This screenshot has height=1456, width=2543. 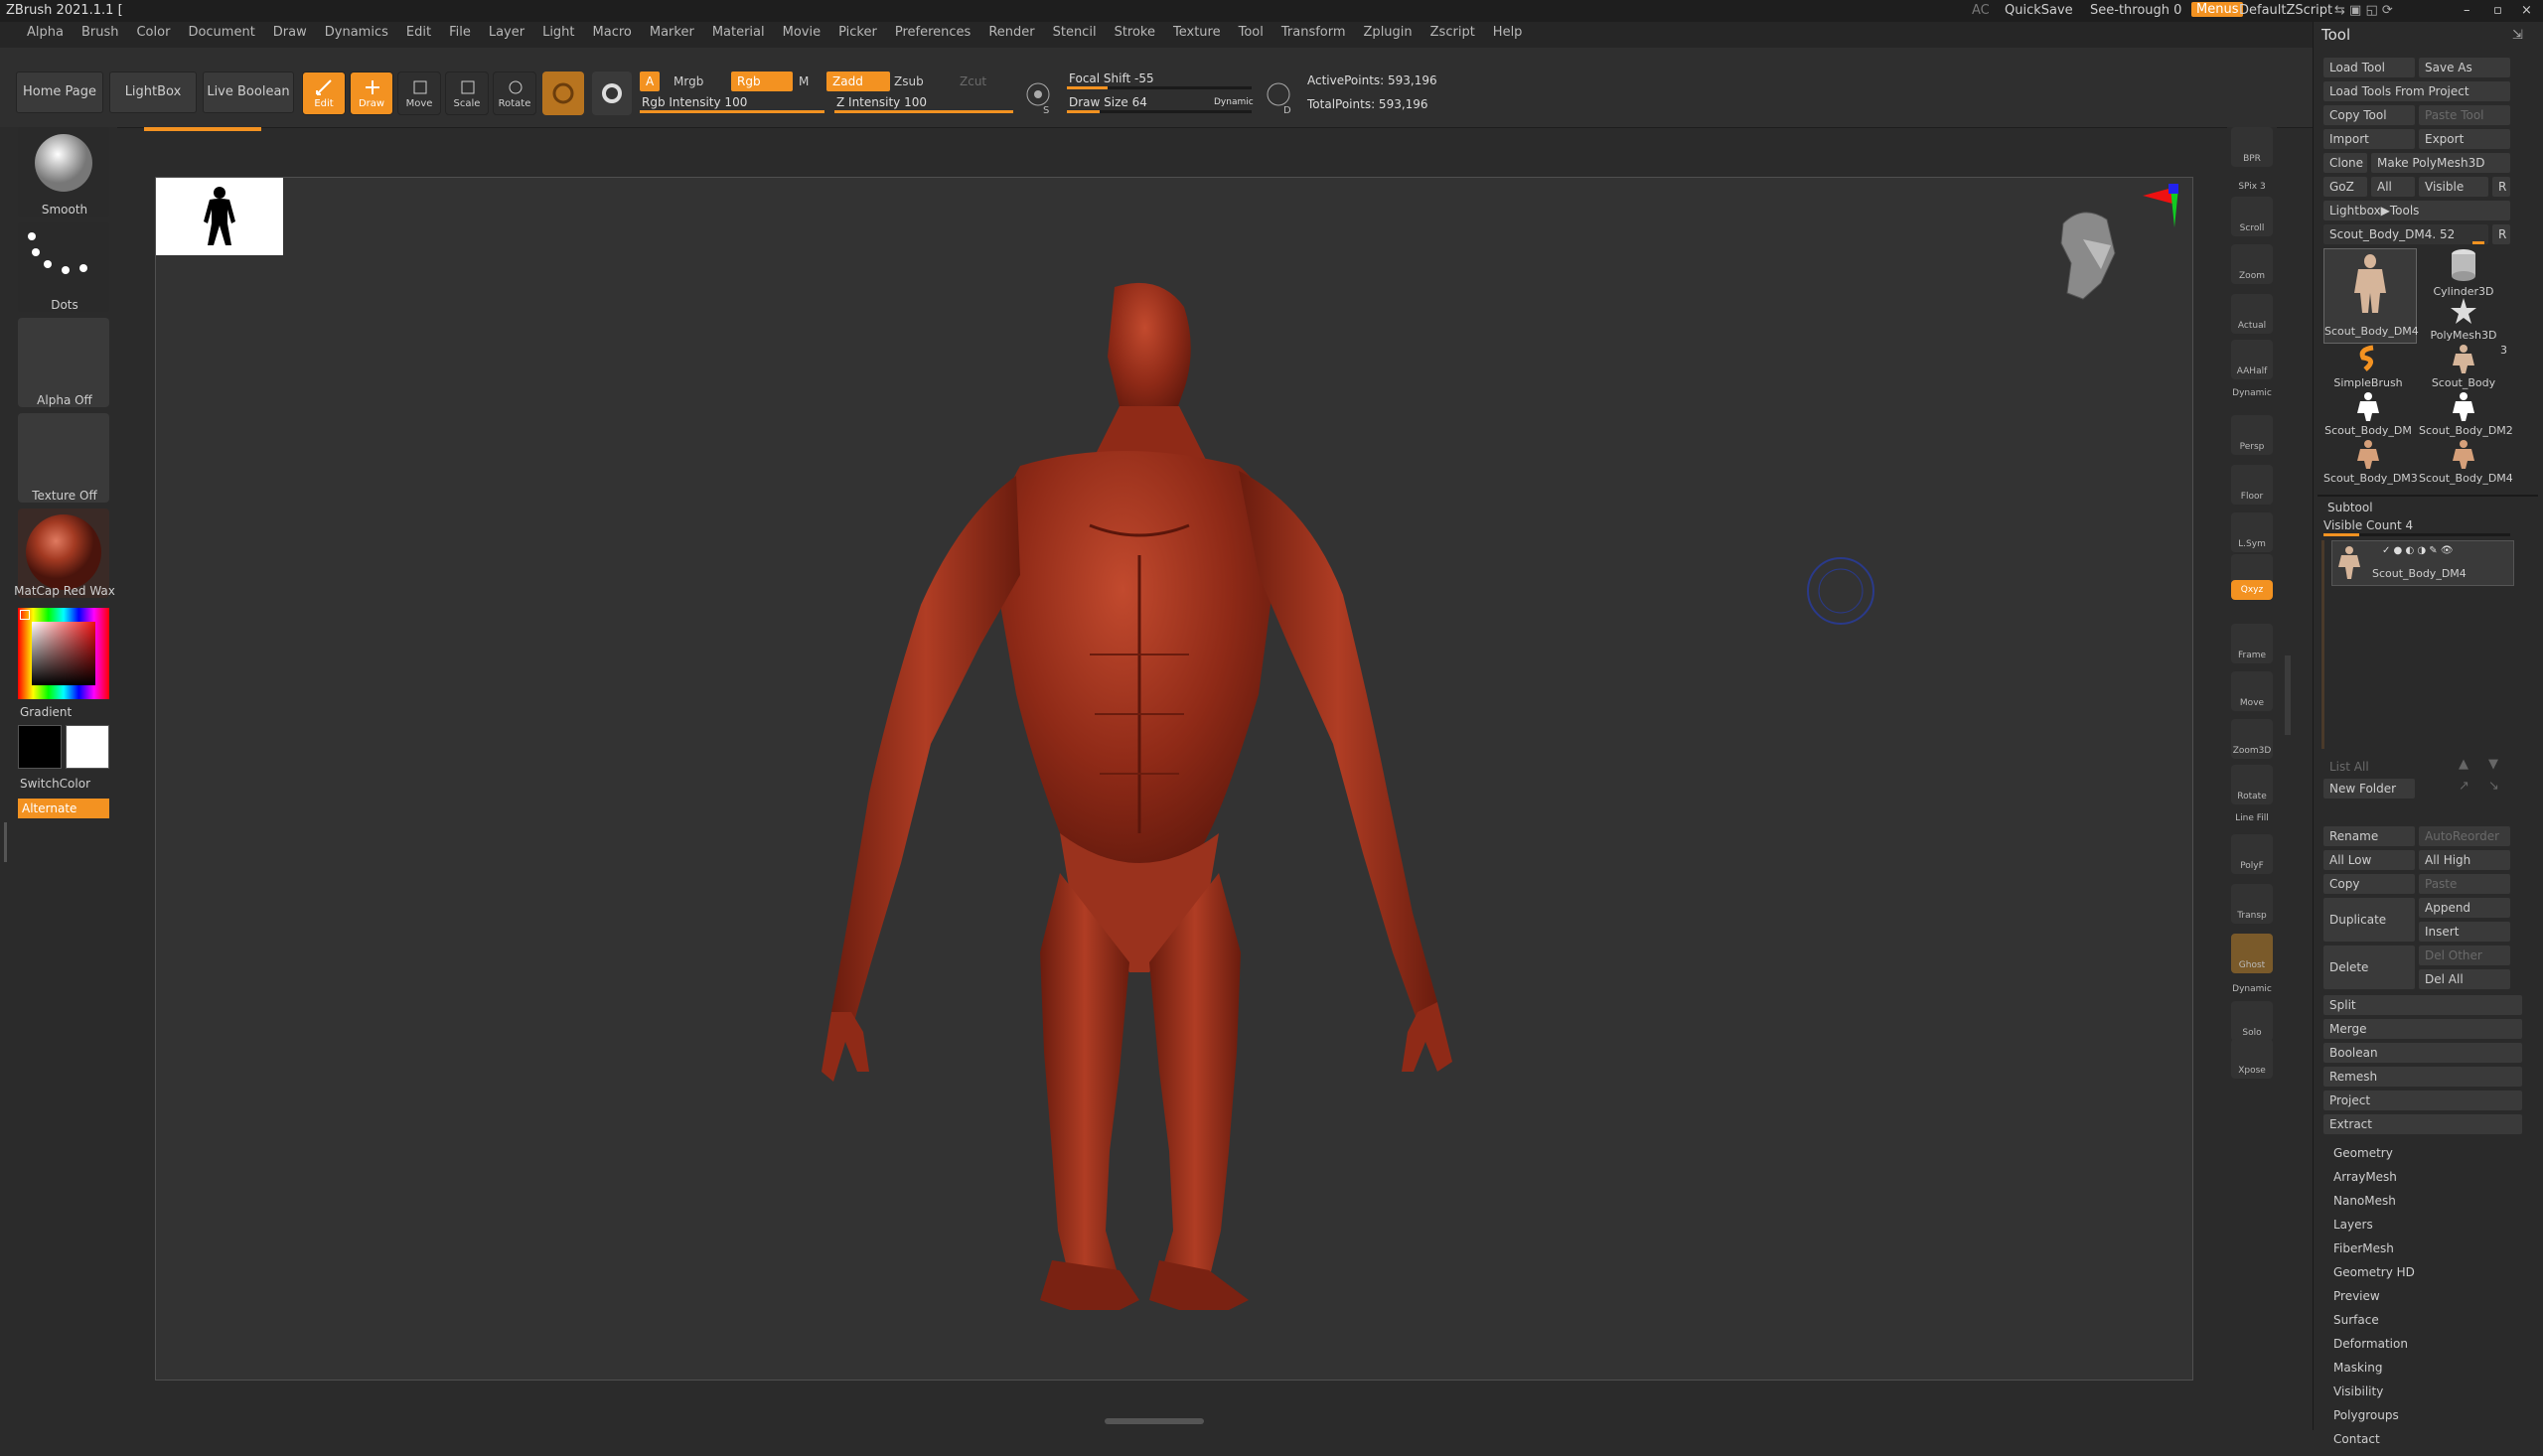 I want to click on menu-light: Light, so click(x=558, y=33).